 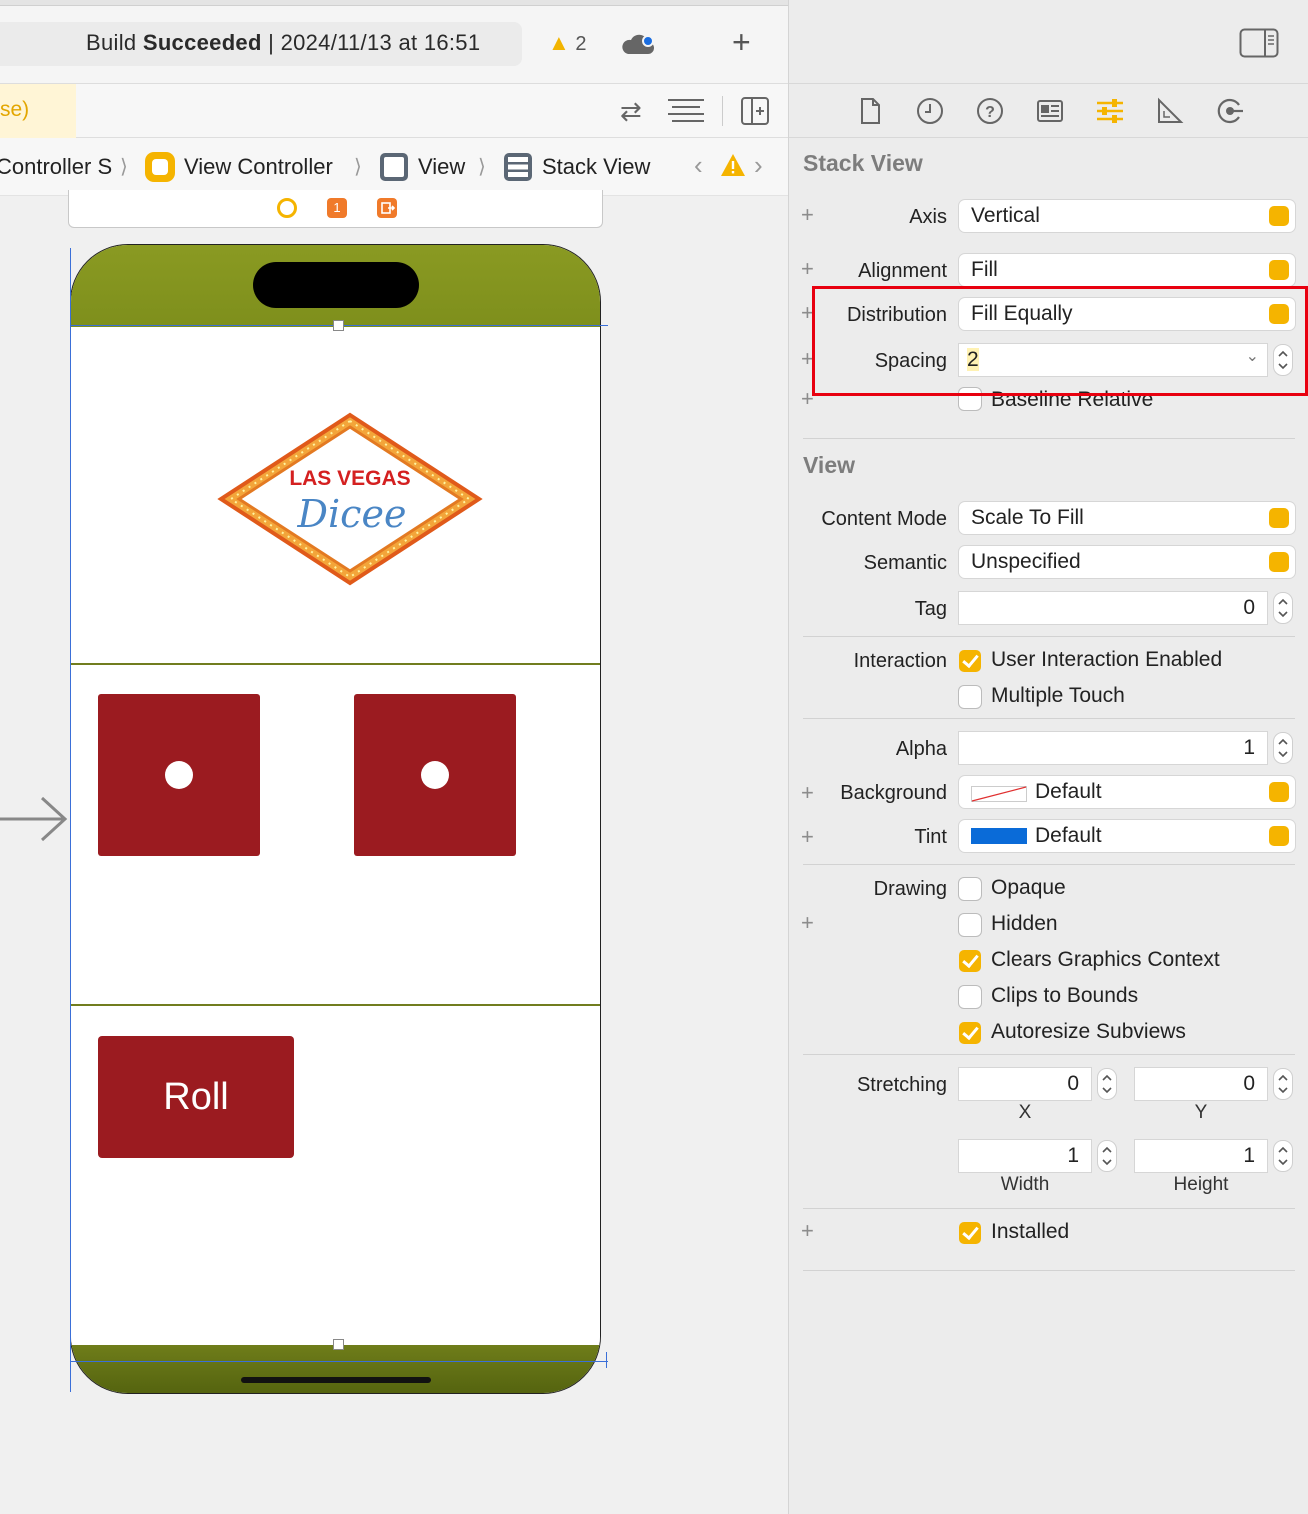 What do you see at coordinates (1127, 518) in the screenshot?
I see `content-mode-popup: Scale To Fill` at bounding box center [1127, 518].